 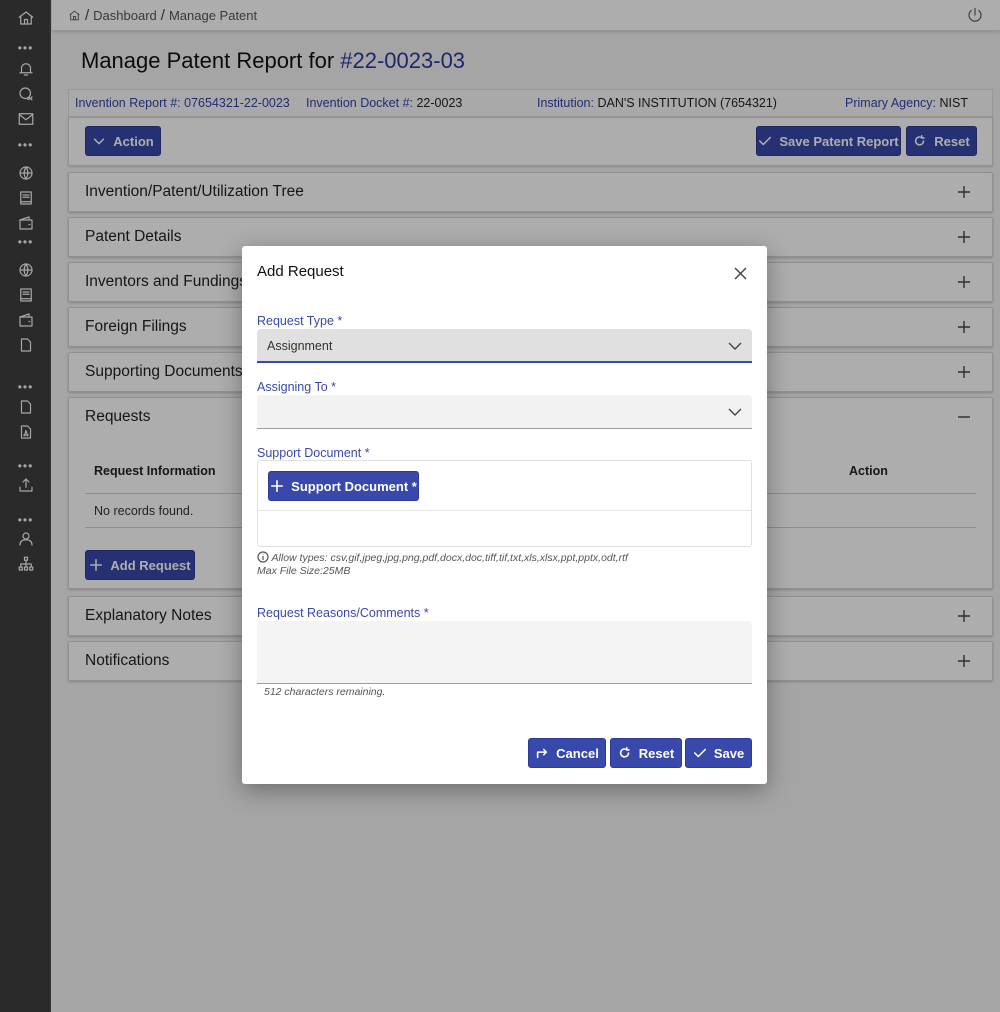 I want to click on redo-arrow-icon, so click(x=542, y=753).